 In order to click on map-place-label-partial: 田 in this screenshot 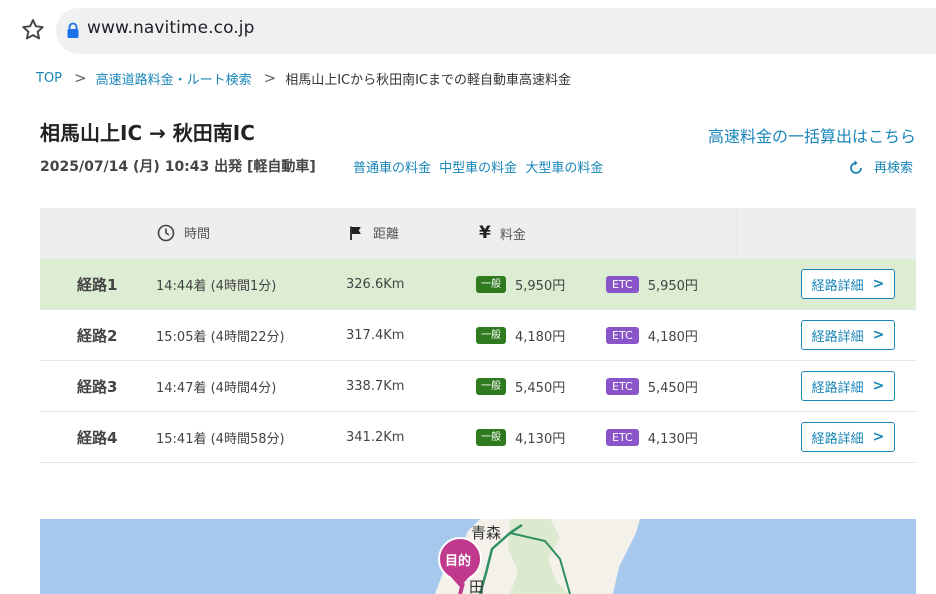, I will do `click(477, 586)`.